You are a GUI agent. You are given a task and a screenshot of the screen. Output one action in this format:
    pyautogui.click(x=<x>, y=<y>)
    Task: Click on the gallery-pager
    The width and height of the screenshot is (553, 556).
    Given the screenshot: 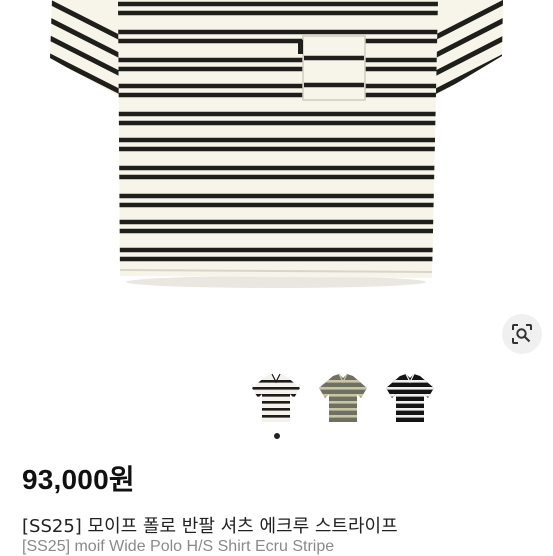 What is the action you would take?
    pyautogui.click(x=280, y=438)
    